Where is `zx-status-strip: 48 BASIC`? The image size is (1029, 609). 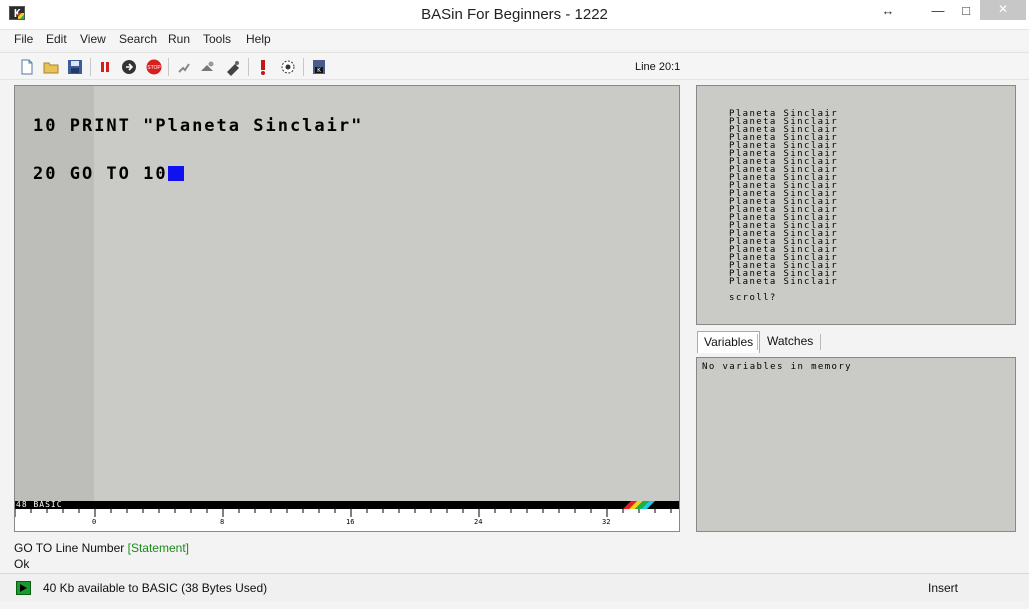 zx-status-strip: 48 BASIC is located at coordinates (347, 504).